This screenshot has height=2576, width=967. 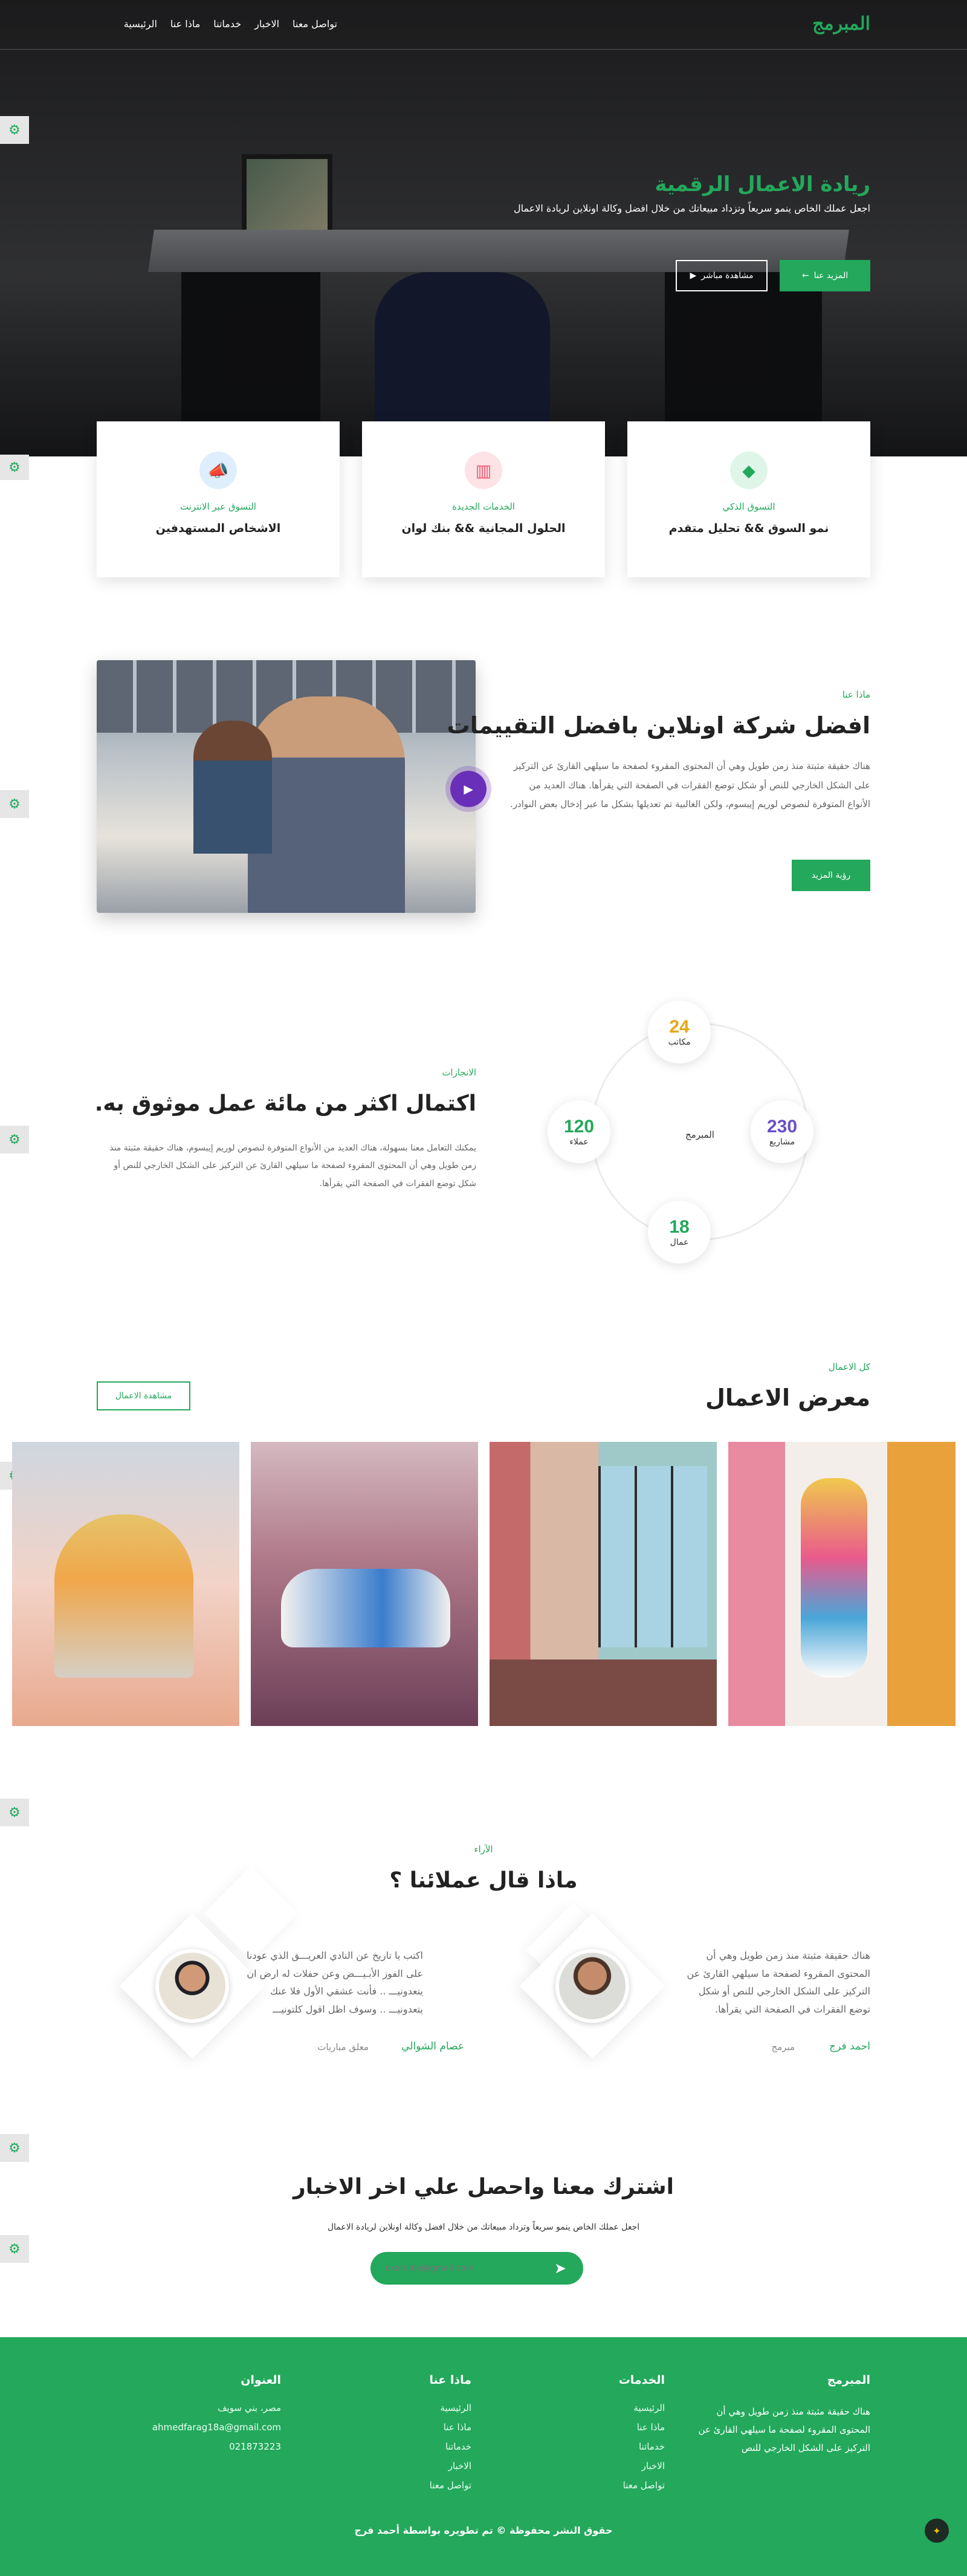 I want to click on stat-offices: 24 مكاتب, so click(x=679, y=1032).